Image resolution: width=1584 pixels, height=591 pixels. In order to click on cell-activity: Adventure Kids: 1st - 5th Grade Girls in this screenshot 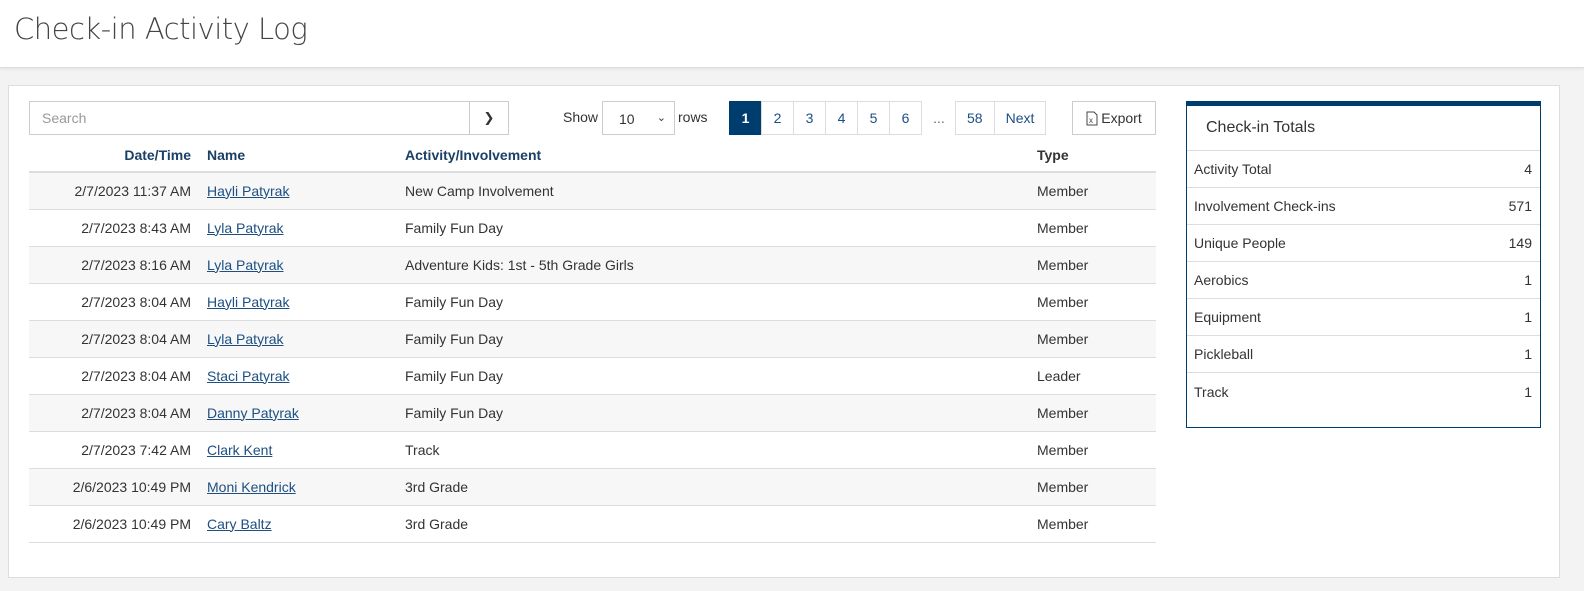, I will do `click(721, 265)`.